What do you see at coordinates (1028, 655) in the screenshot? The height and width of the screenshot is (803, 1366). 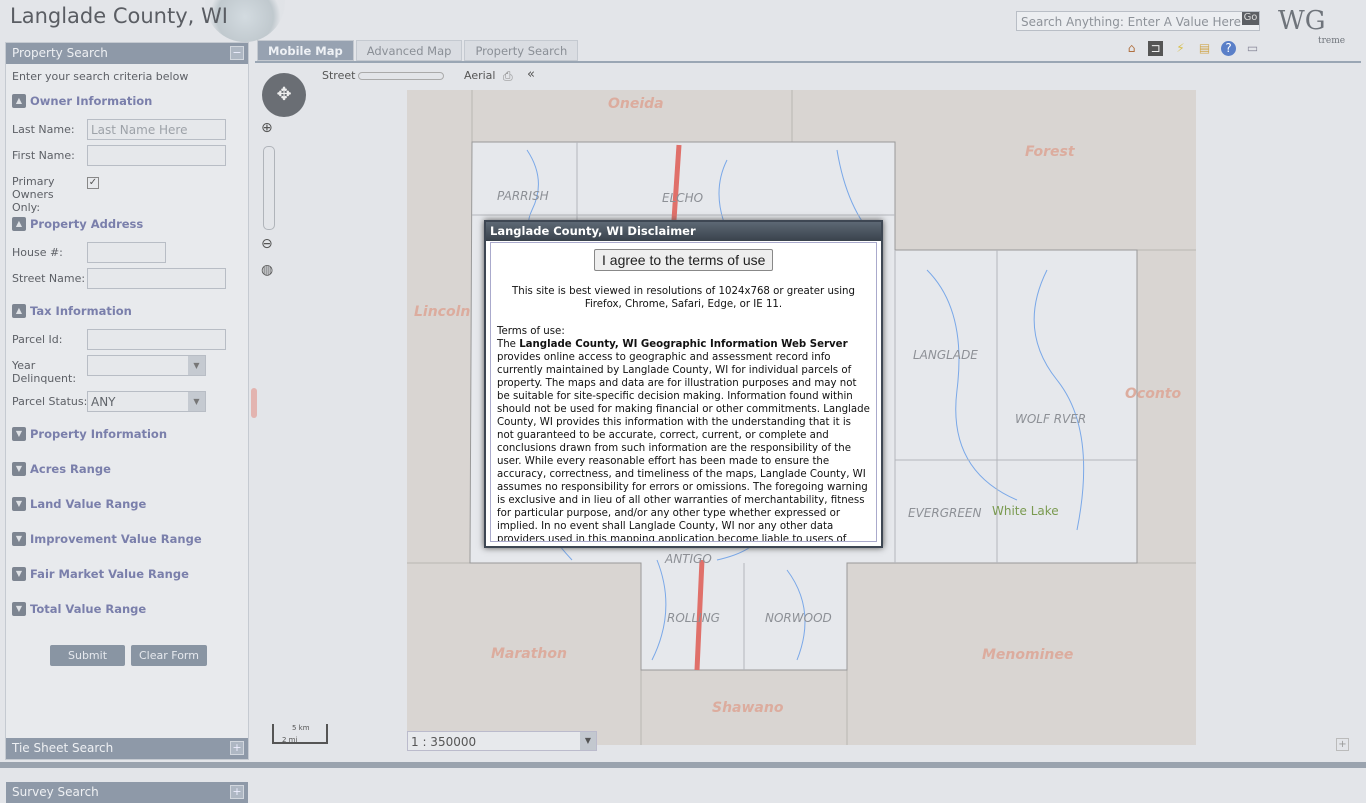 I see `county-label: Menominee` at bounding box center [1028, 655].